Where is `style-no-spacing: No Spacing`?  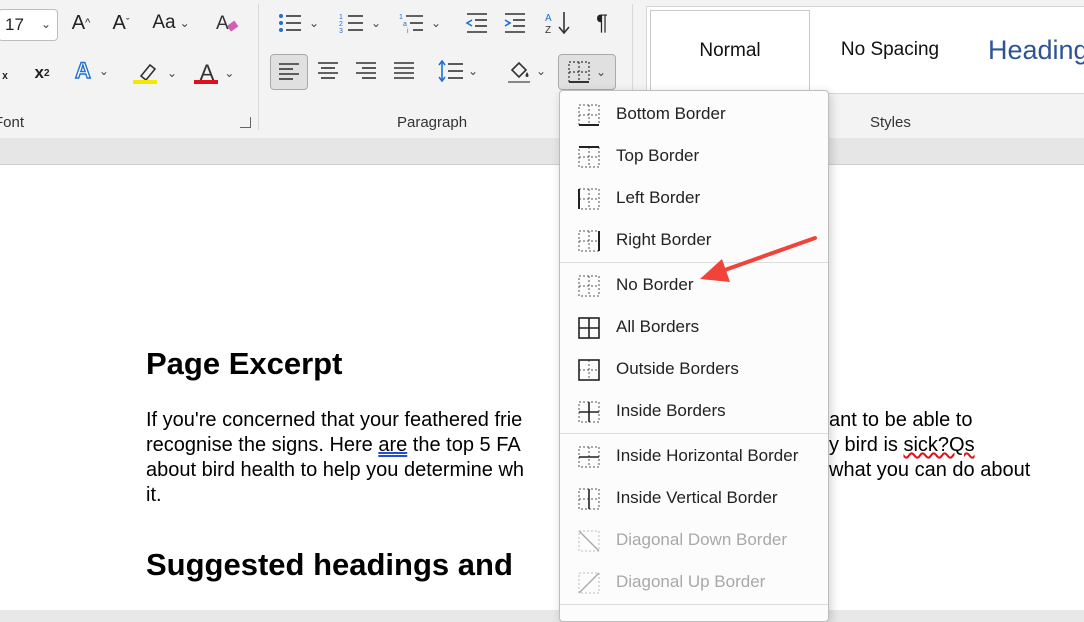
style-no-spacing: No Spacing is located at coordinates (890, 50).